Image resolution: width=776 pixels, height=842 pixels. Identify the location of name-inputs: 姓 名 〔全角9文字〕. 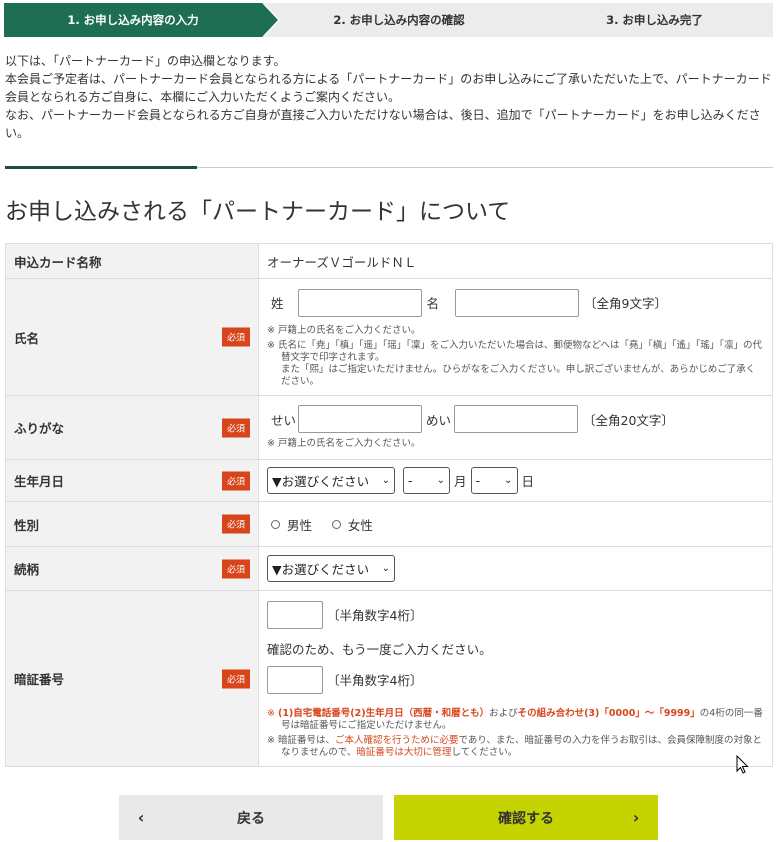
(515, 302).